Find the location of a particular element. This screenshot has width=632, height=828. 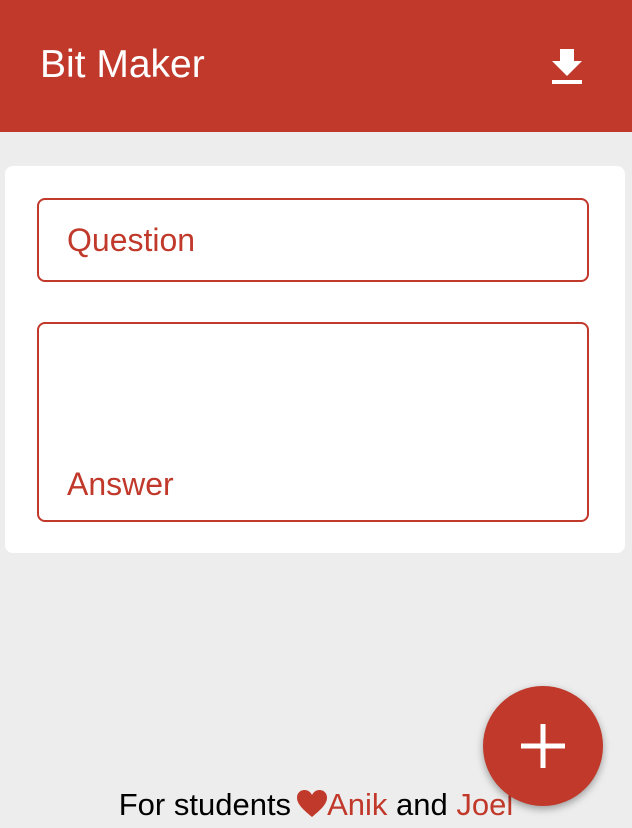

heart-icon is located at coordinates (312, 808).